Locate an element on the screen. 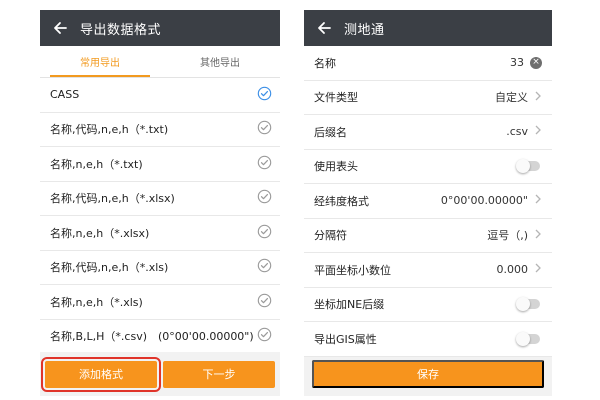  setting-label: 后缀名 is located at coordinates (330, 132).